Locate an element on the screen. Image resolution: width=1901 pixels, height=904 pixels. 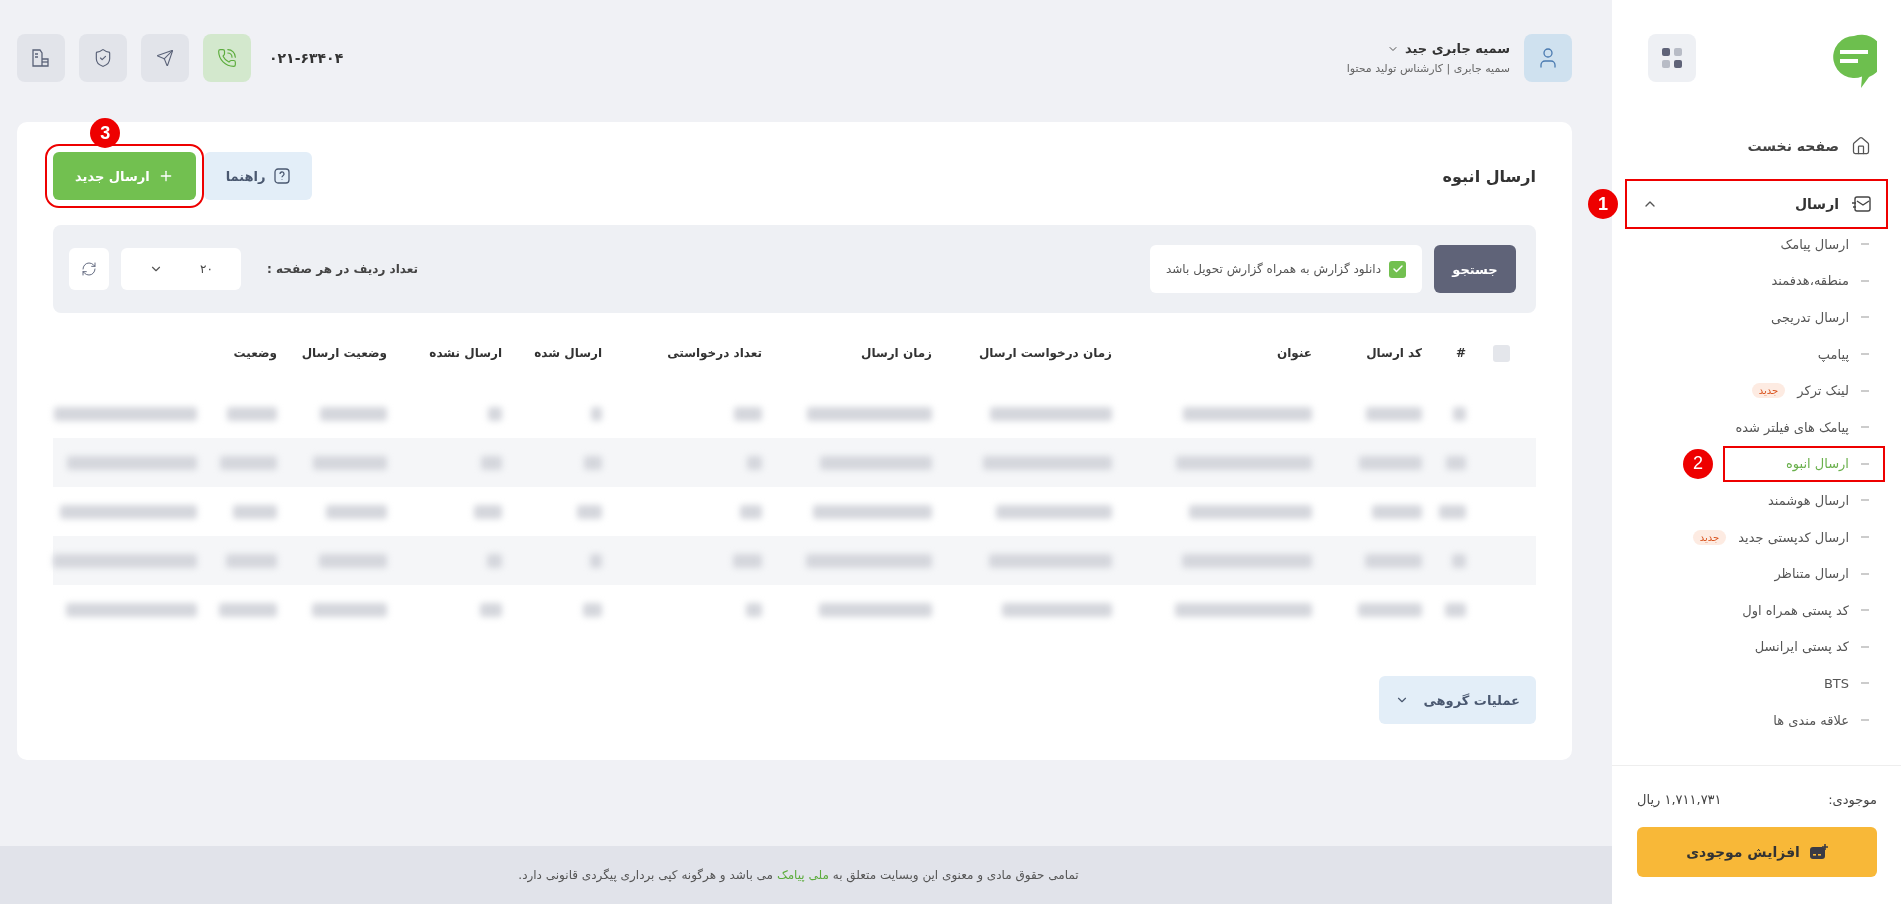
sidebar-subitem: ارسال تدریجی is located at coordinates (1756, 317).